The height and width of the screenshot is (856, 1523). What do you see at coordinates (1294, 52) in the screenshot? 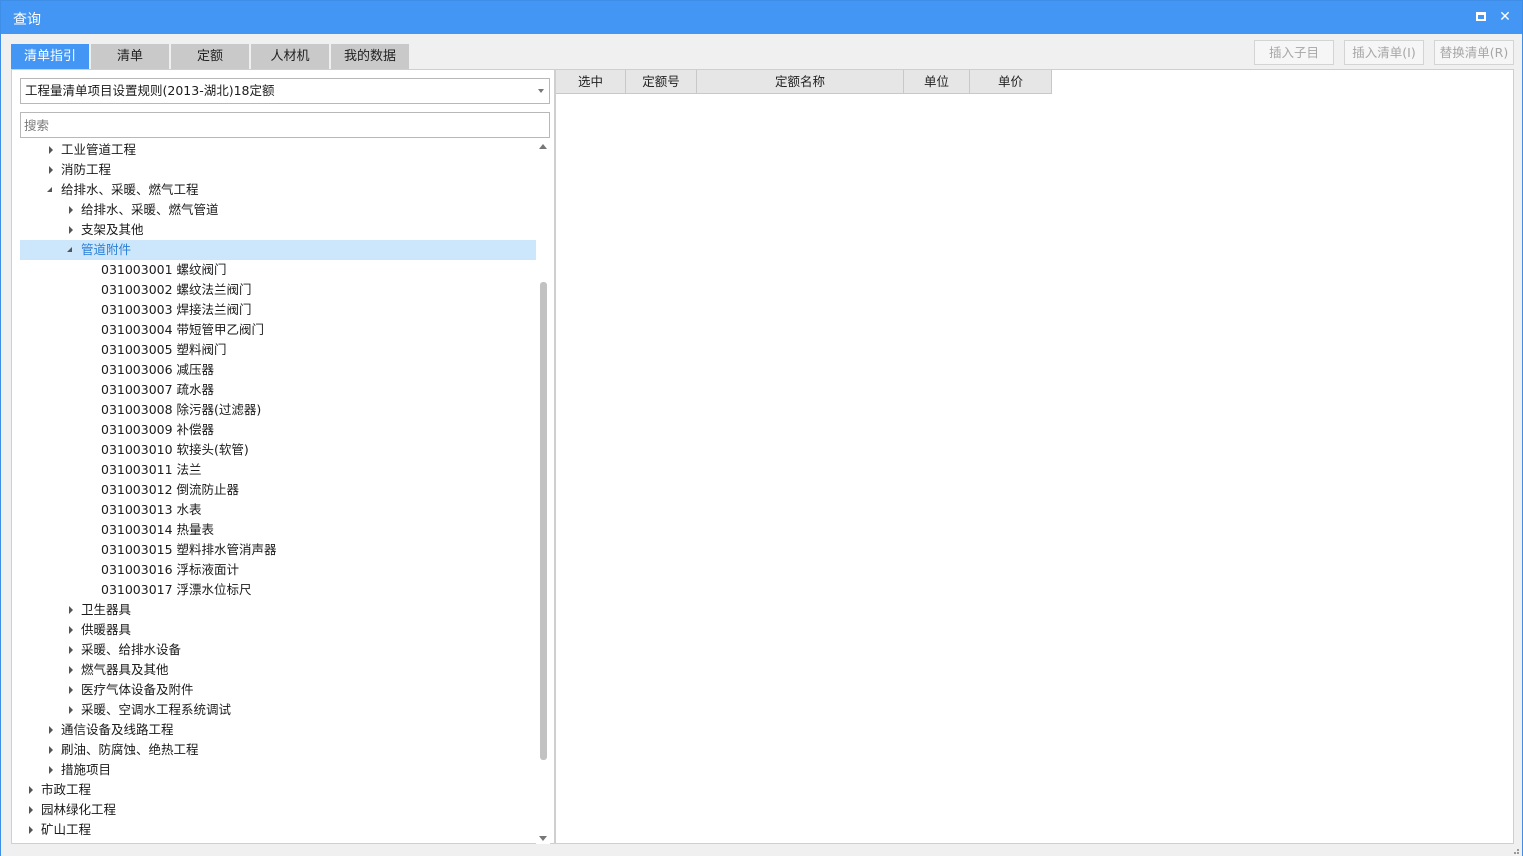
I see `insert-child-button: 插入子目` at bounding box center [1294, 52].